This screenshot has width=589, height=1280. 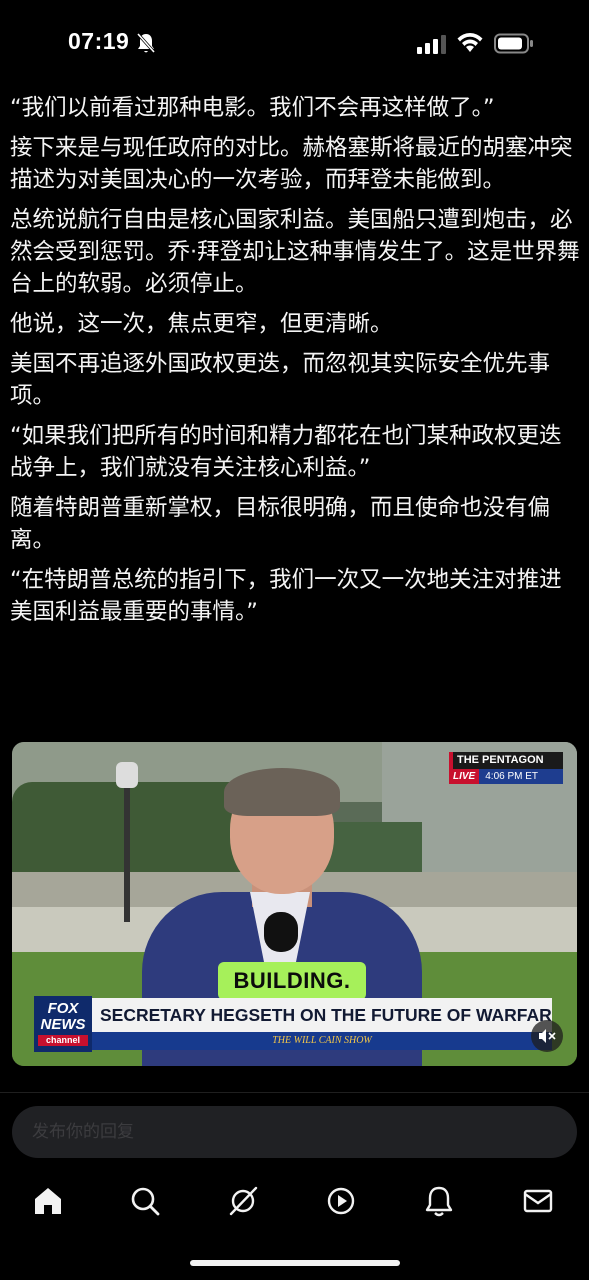 What do you see at coordinates (470, 42) in the screenshot?
I see `wifi-icon` at bounding box center [470, 42].